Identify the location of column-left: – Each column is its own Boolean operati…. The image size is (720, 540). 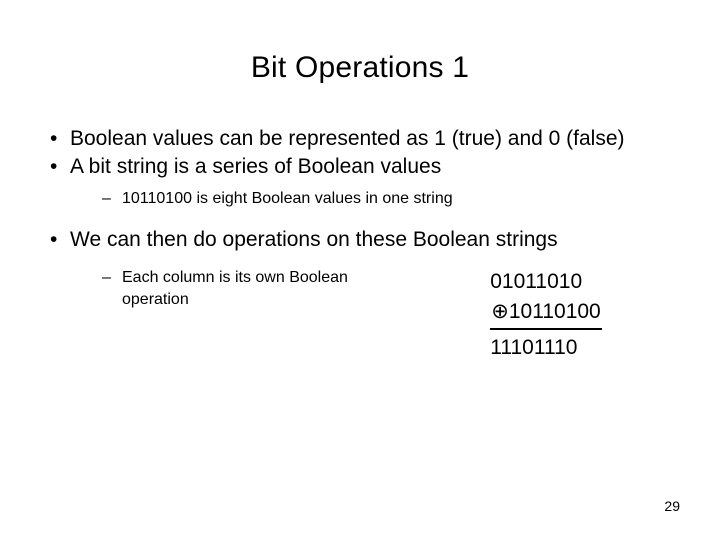
(210, 290).